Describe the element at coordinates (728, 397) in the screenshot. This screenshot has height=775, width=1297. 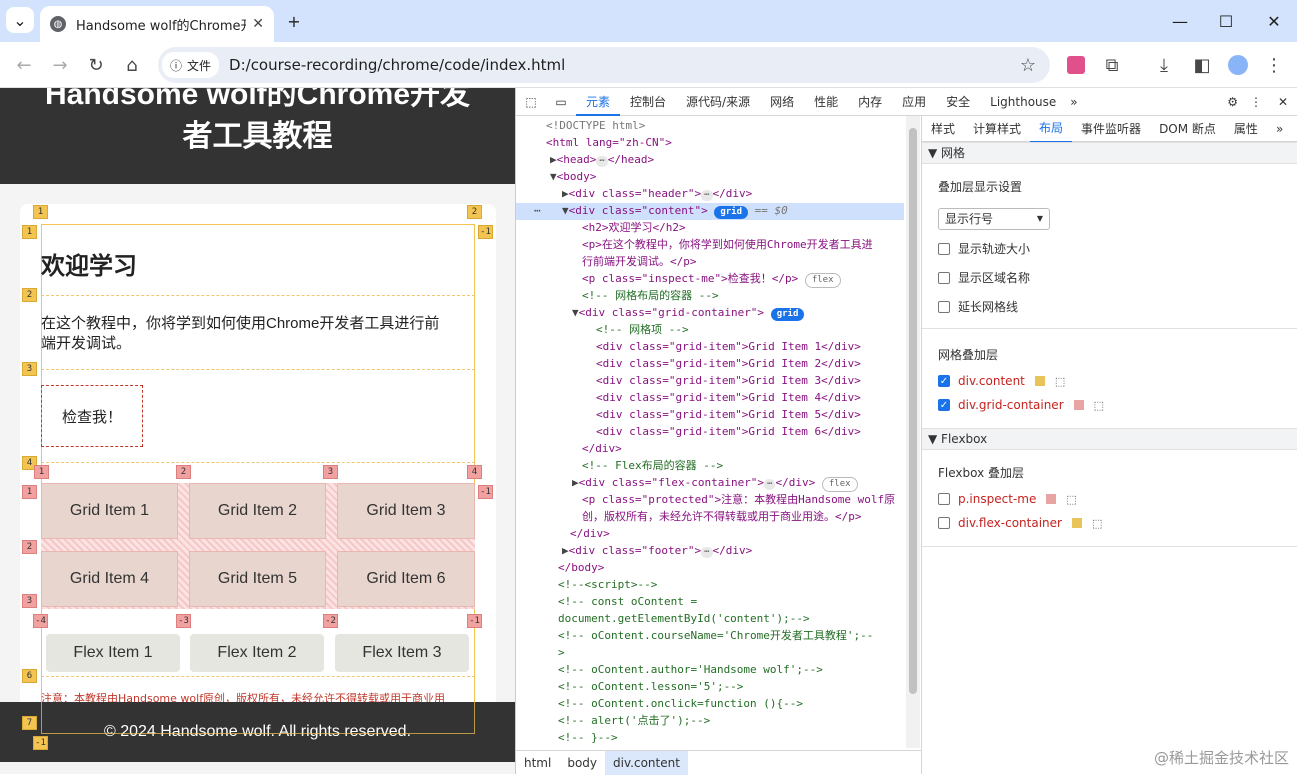
I see `dom-node: <div class="grid-item">Grid Item 4</div>` at that location.